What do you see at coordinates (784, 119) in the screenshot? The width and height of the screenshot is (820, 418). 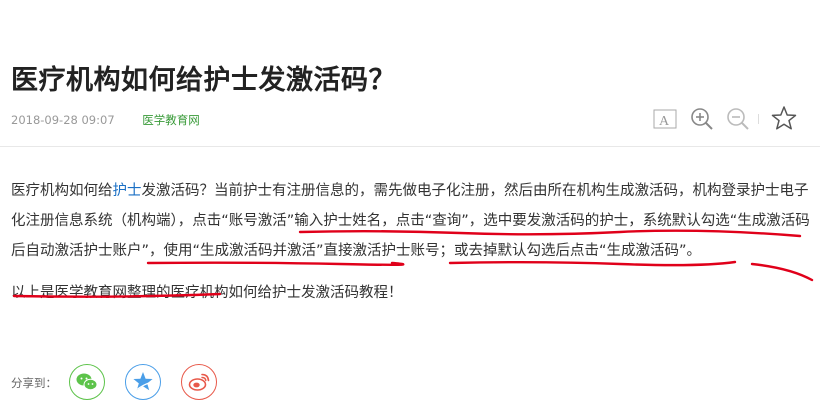 I see `star-icon` at bounding box center [784, 119].